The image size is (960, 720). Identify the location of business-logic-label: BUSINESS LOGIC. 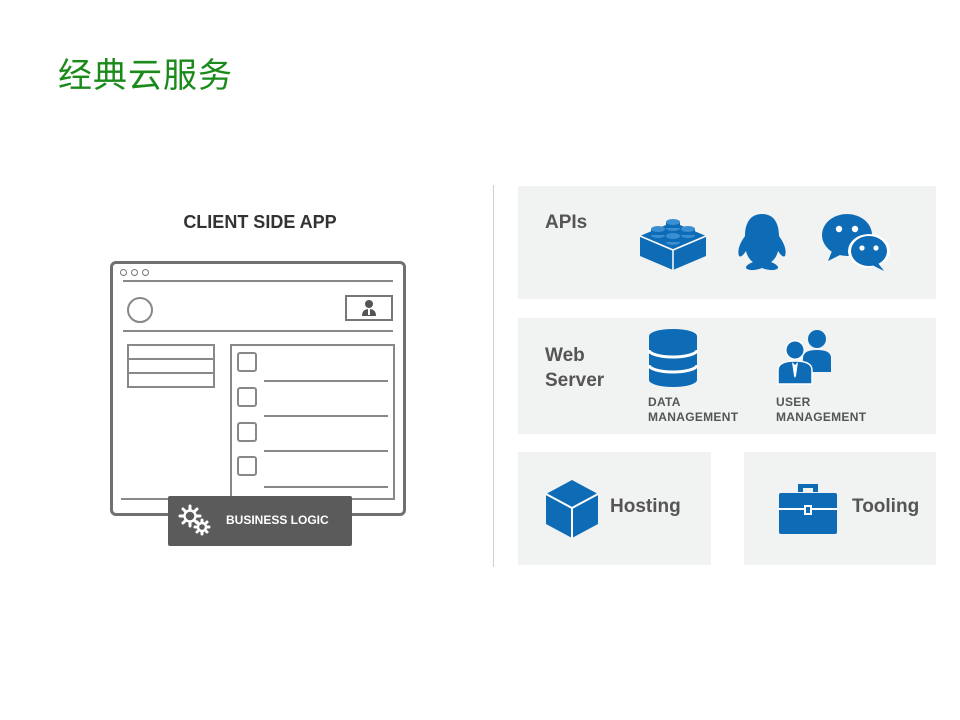
(277, 520).